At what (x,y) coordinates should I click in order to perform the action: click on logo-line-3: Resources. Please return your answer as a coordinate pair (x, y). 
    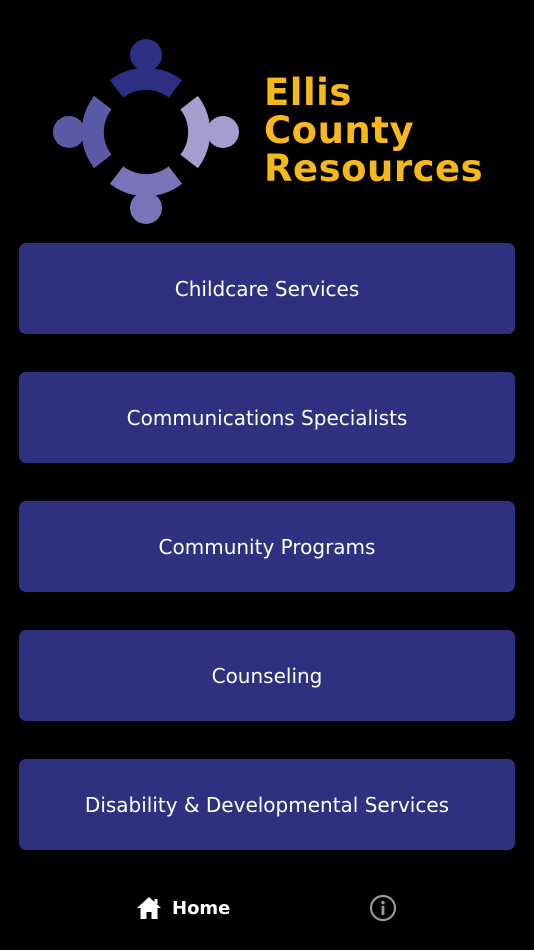
    Looking at the image, I should click on (374, 168).